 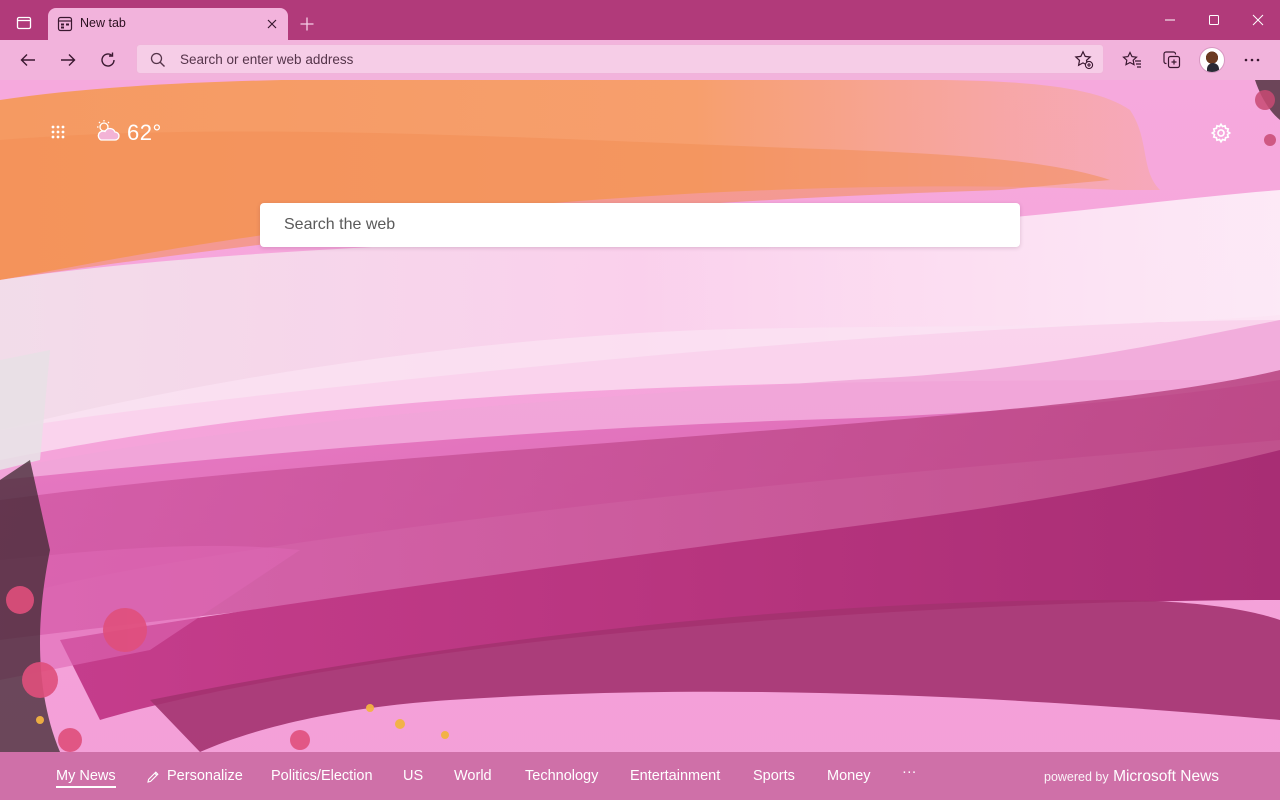 I want to click on profile-avatar, so click(x=1212, y=60).